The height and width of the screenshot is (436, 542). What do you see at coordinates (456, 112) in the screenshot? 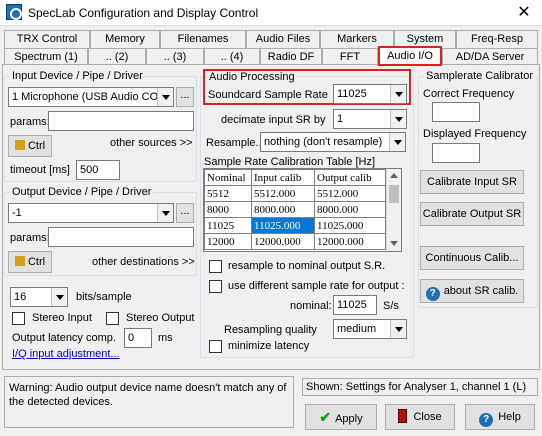
I see `correct-frequency-field` at bounding box center [456, 112].